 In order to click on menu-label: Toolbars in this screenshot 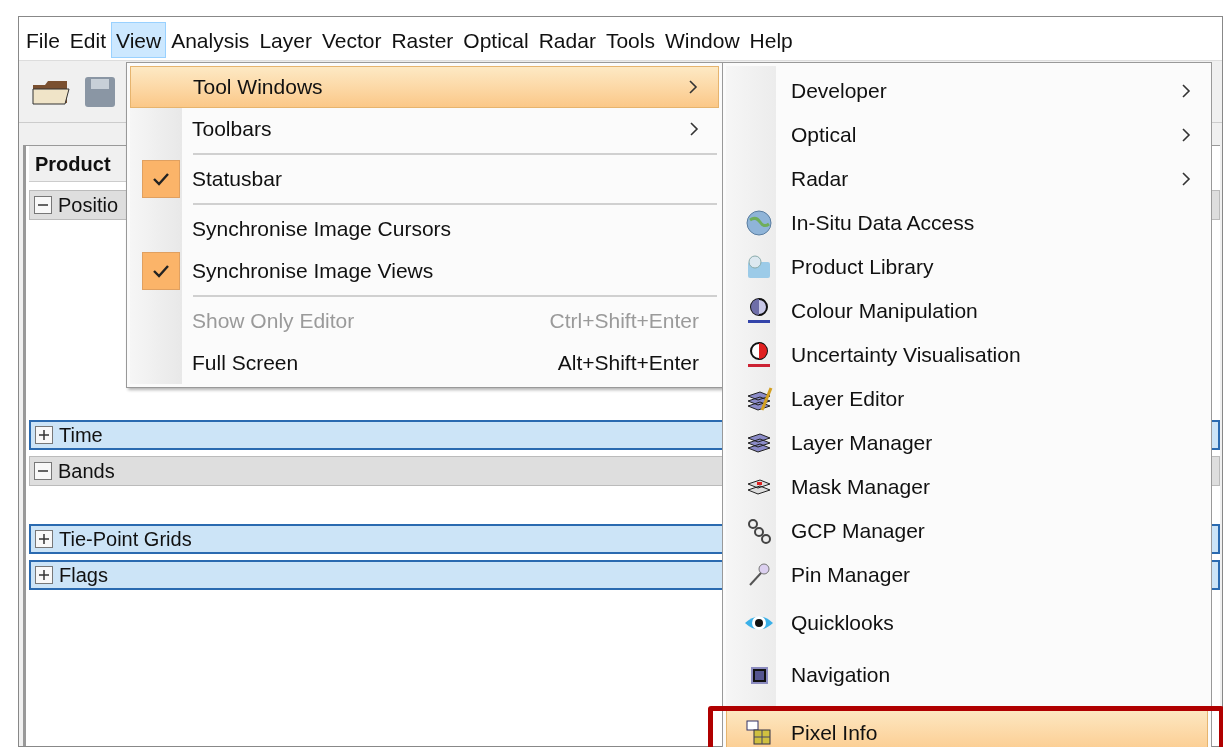, I will do `click(232, 129)`.